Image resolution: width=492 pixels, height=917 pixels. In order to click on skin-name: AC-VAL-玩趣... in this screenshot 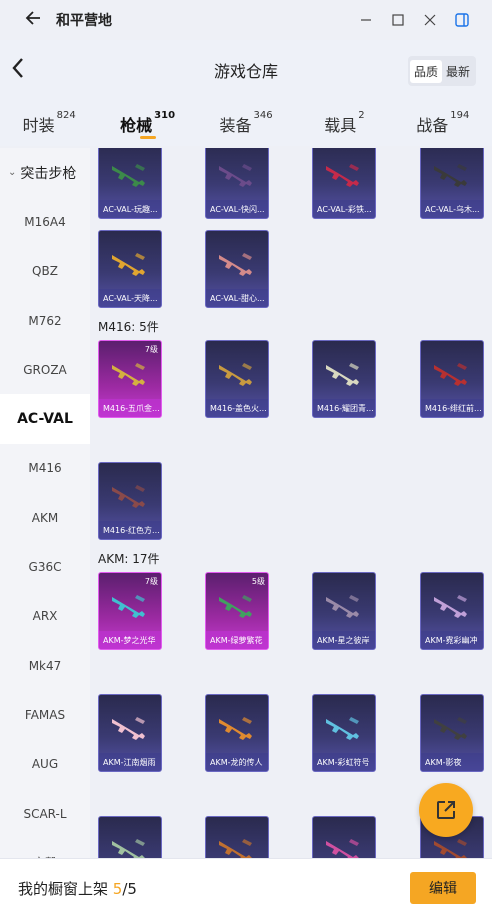, I will do `click(130, 209)`.